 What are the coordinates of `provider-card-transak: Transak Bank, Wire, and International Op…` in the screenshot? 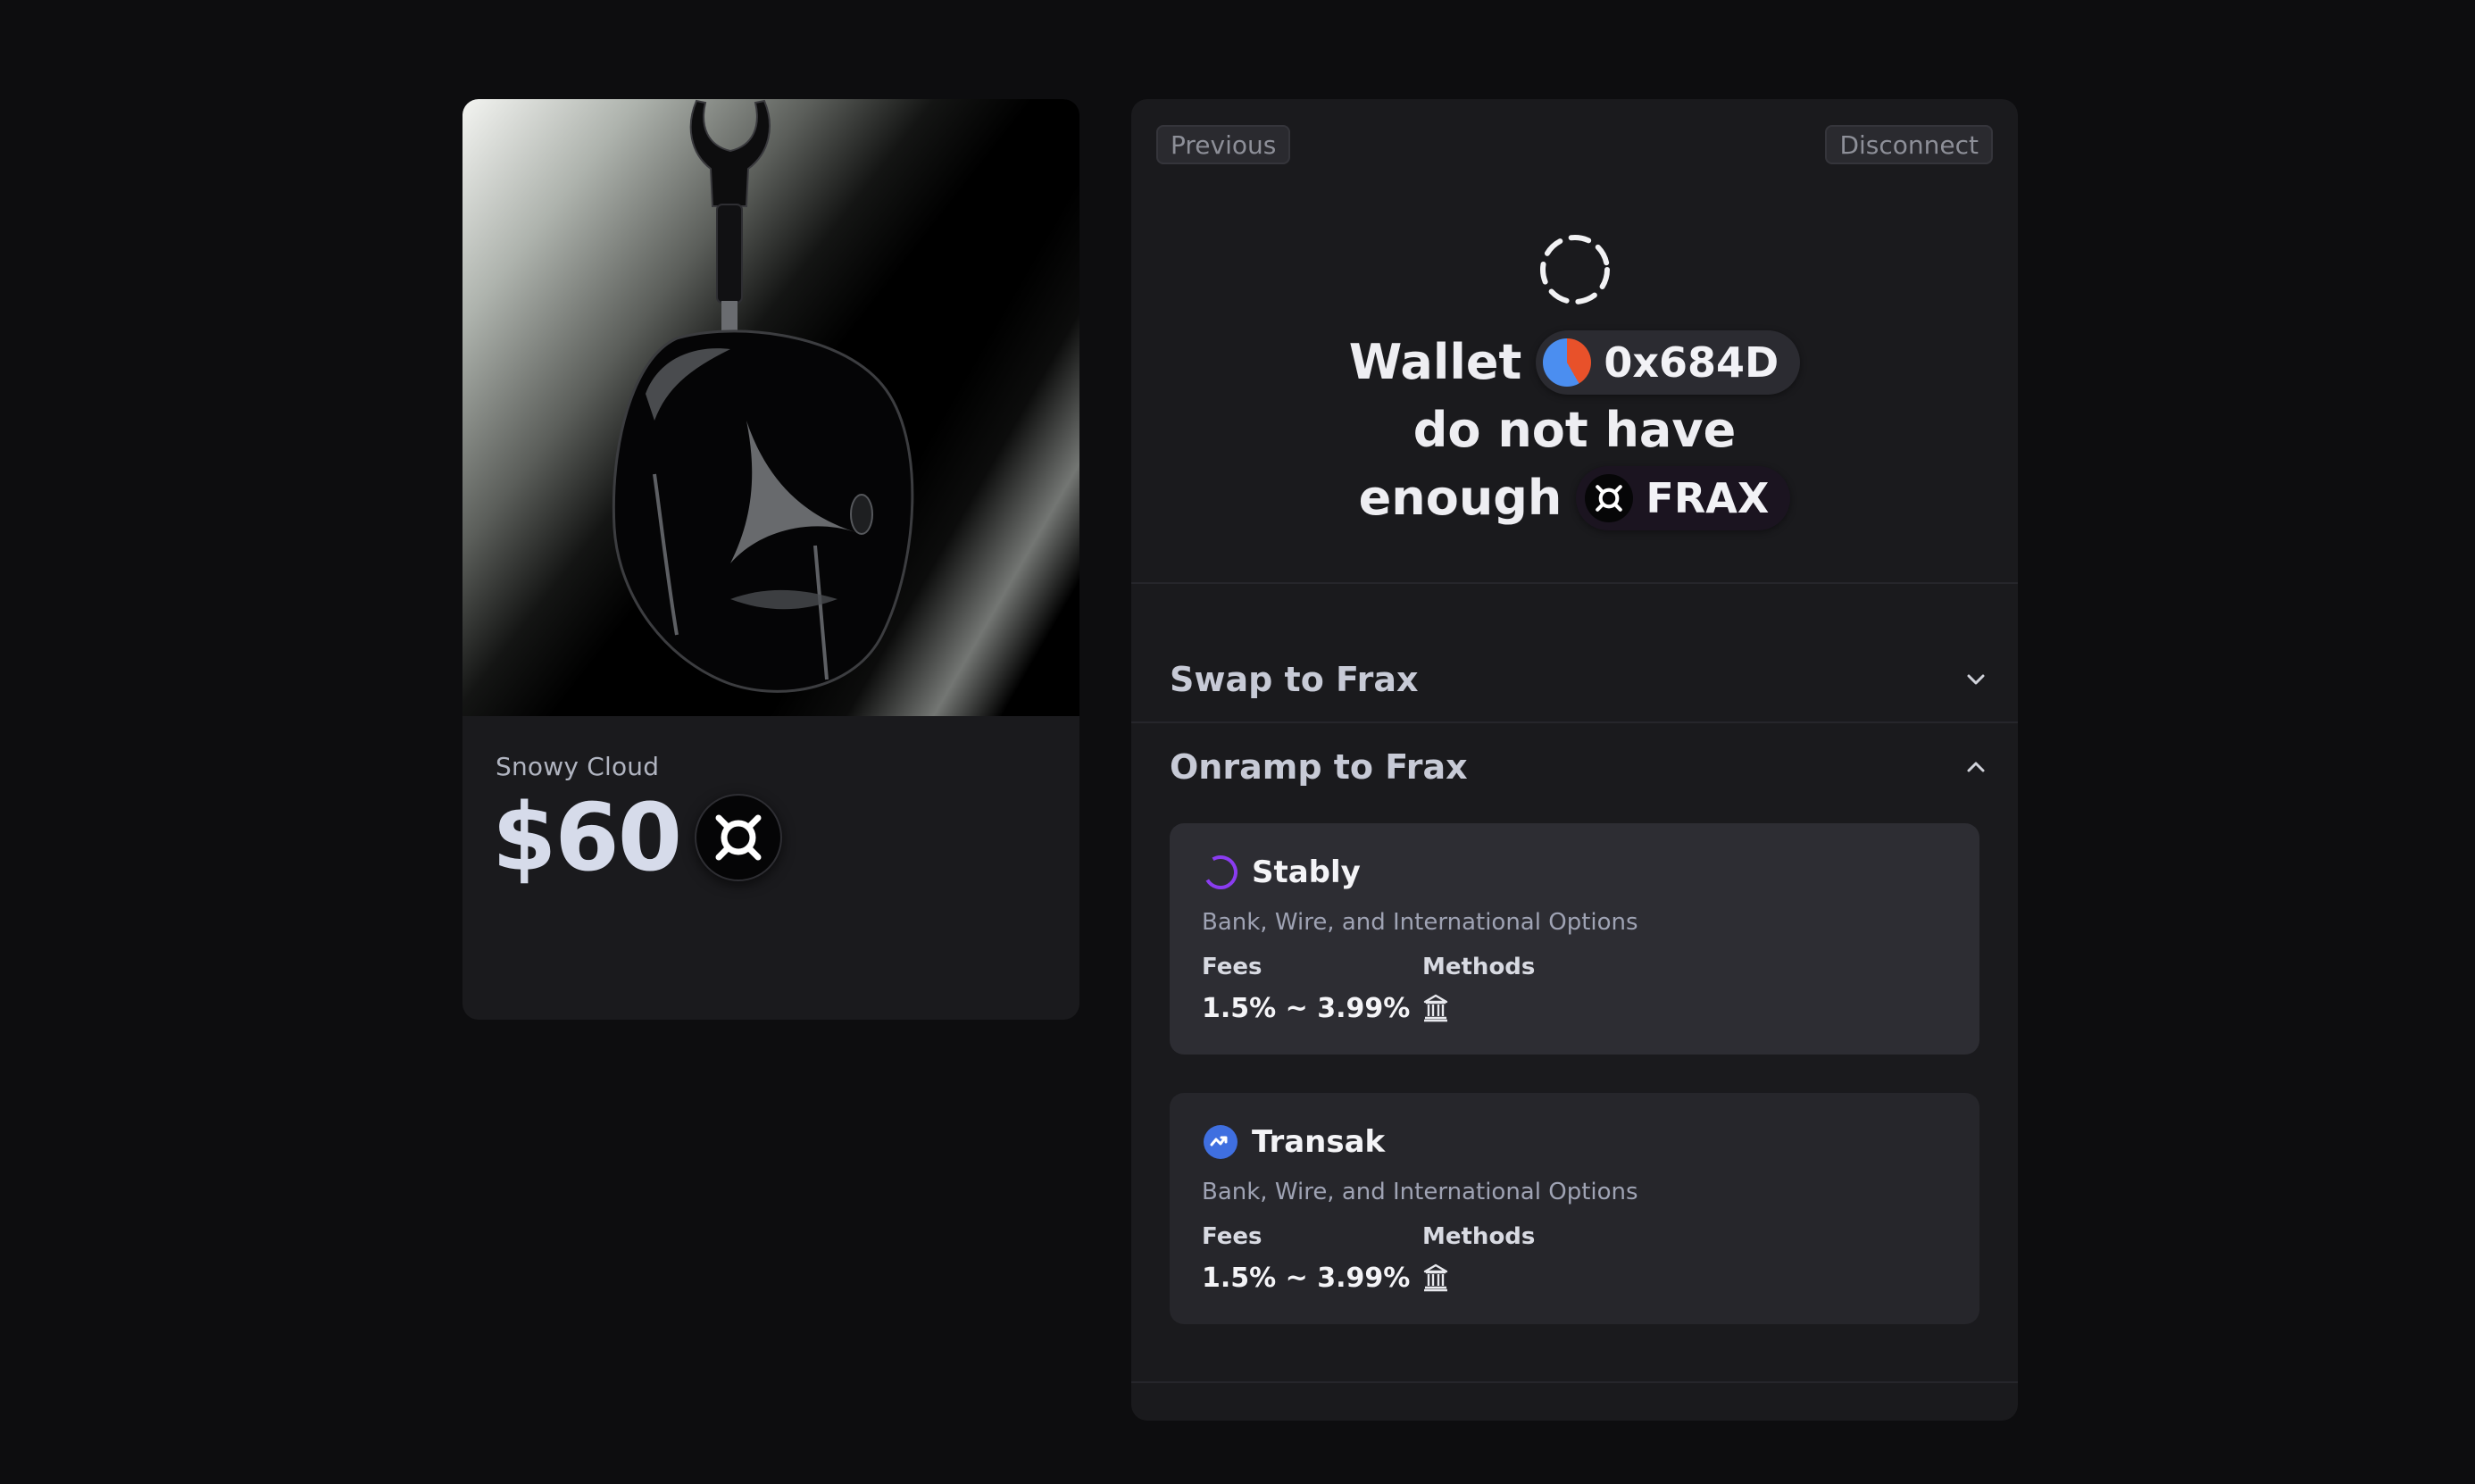 It's located at (1575, 1208).